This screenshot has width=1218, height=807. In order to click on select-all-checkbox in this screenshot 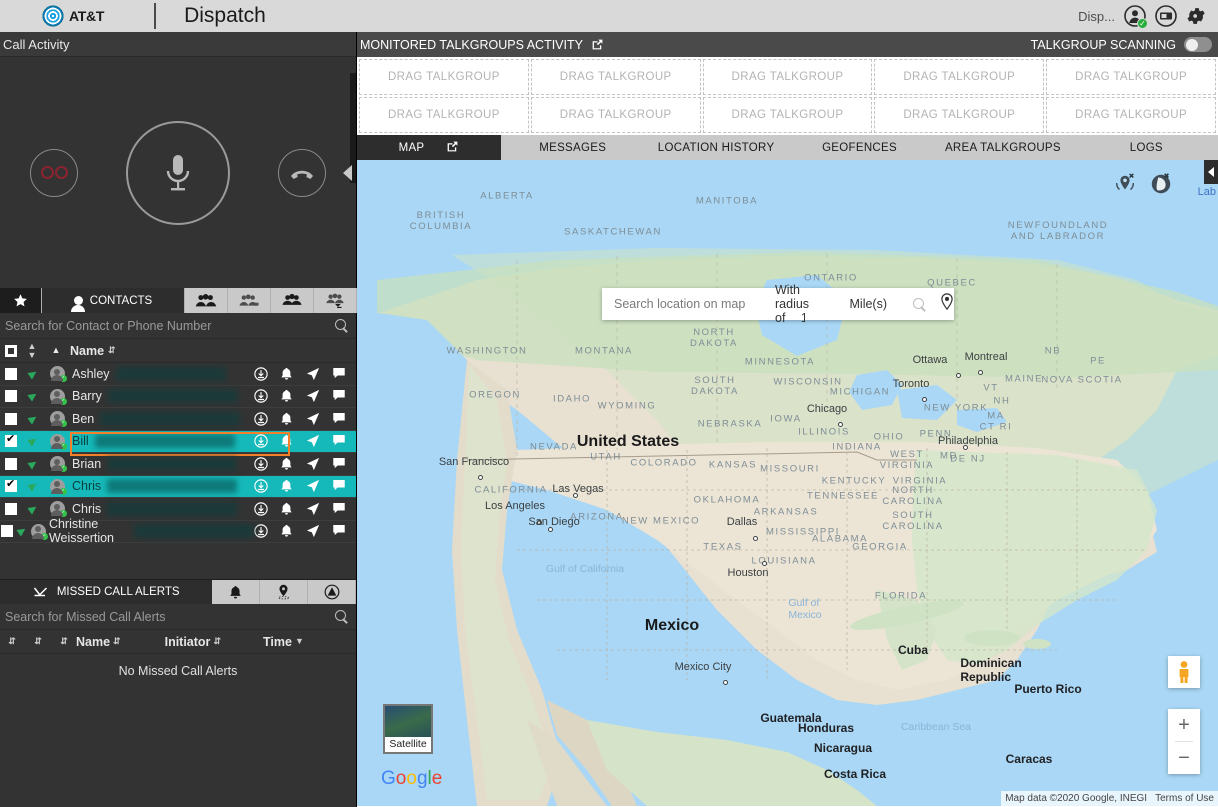, I will do `click(11, 350)`.